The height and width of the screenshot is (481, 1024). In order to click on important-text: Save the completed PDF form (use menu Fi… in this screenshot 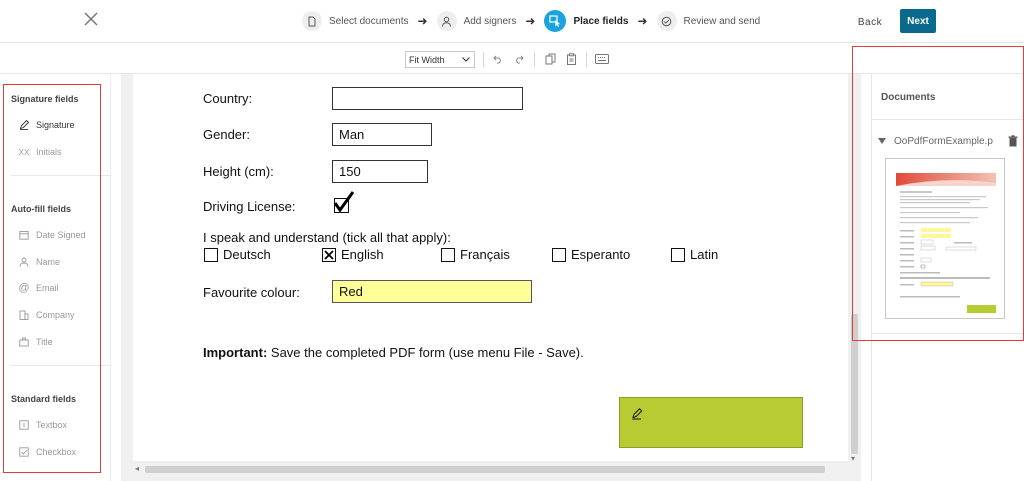, I will do `click(425, 352)`.